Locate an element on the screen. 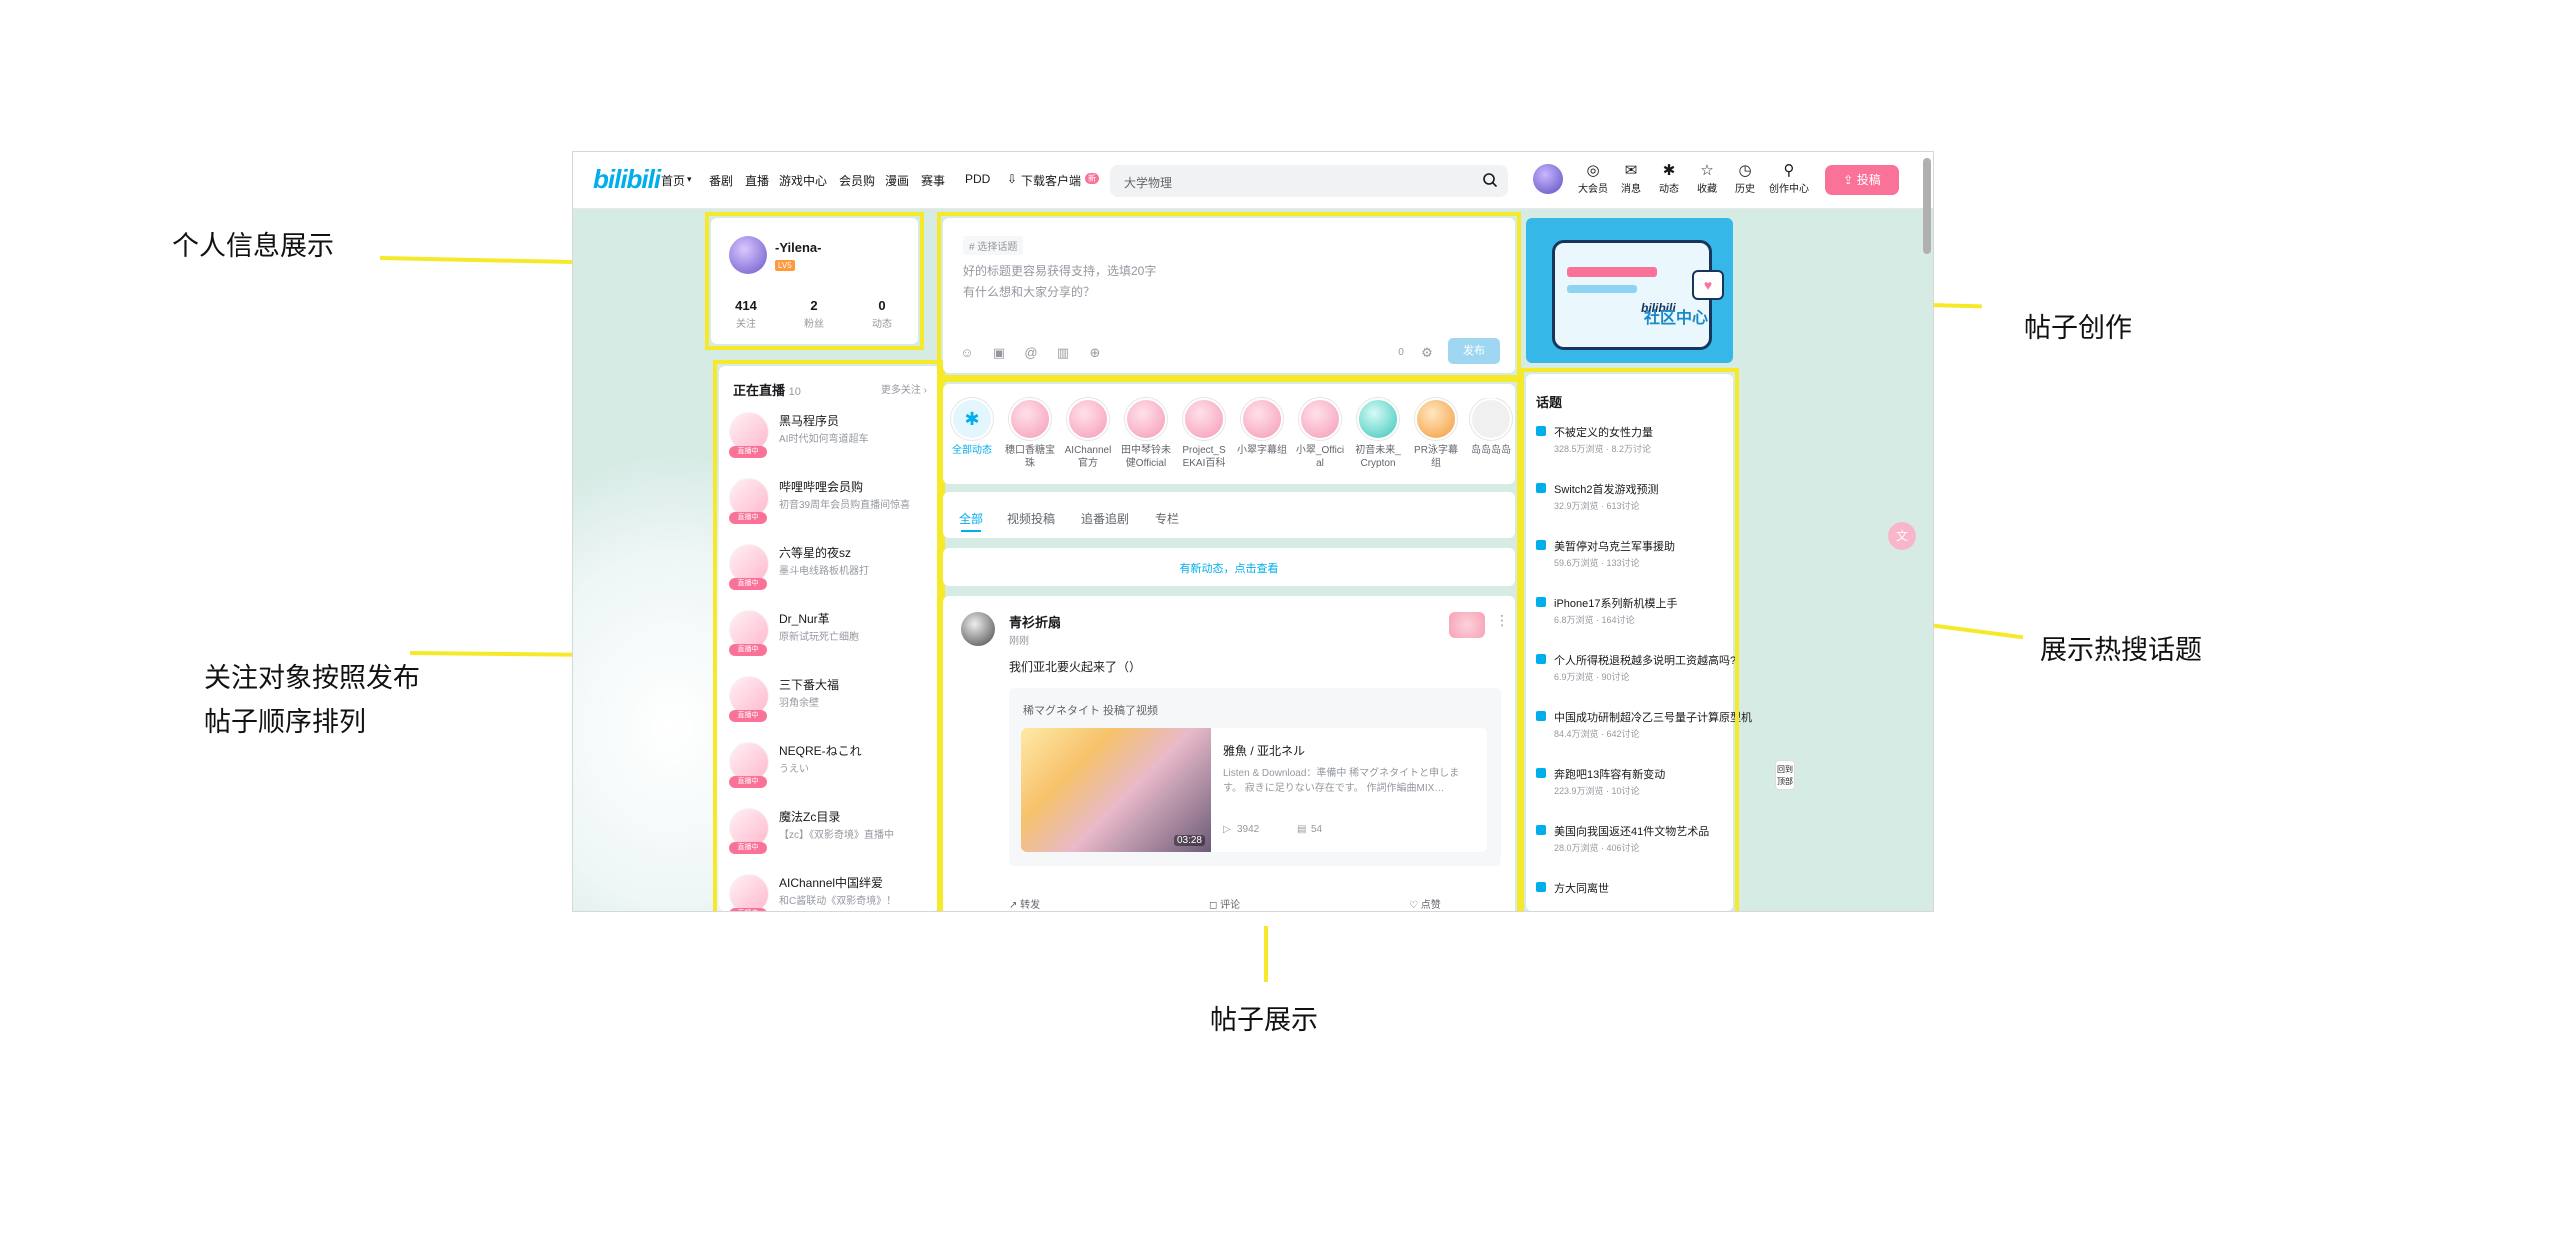 Image resolution: width=2549 pixels, height=1251 pixels. annotation-hot-topics: 展示热搜话题 is located at coordinates (2121, 650).